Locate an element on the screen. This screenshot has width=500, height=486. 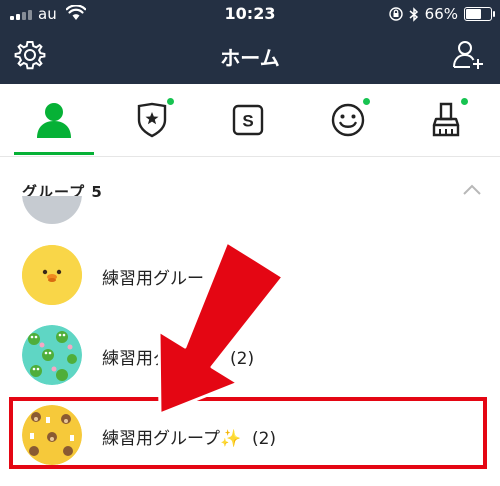
group-member-count: (2) is located at coordinates (242, 359).